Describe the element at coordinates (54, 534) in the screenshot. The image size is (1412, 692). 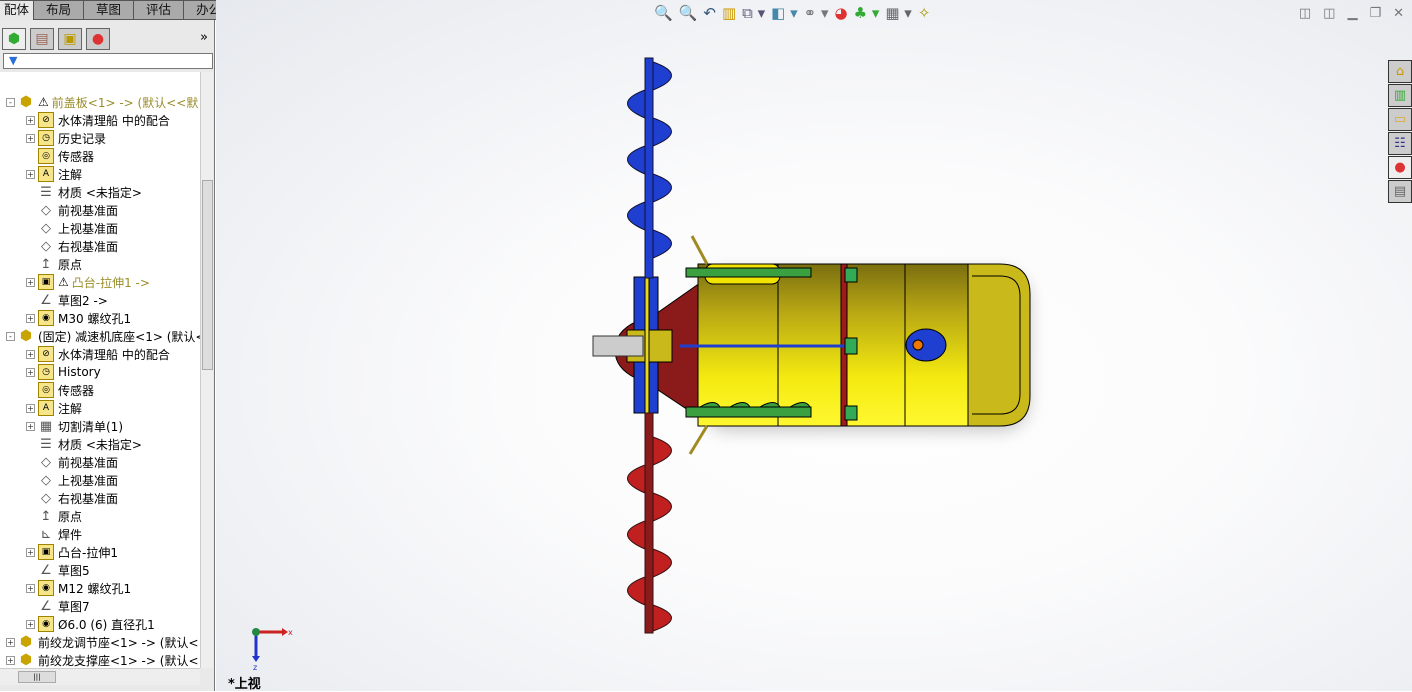
I see `tree-item: ⊾ 焊件` at that location.